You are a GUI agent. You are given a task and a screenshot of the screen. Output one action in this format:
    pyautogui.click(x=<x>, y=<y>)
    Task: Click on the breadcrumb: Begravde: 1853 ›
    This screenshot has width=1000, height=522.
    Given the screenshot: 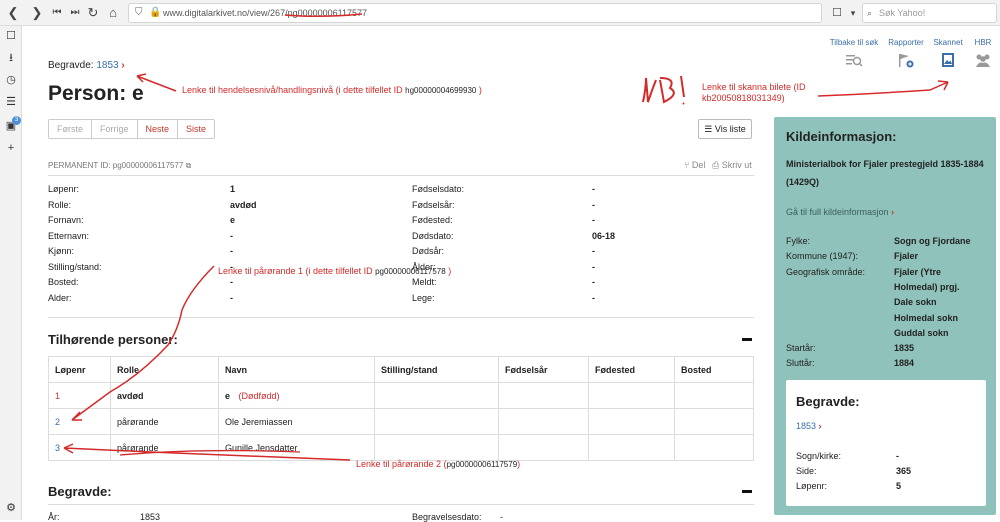 What is the action you would take?
    pyautogui.click(x=86, y=65)
    